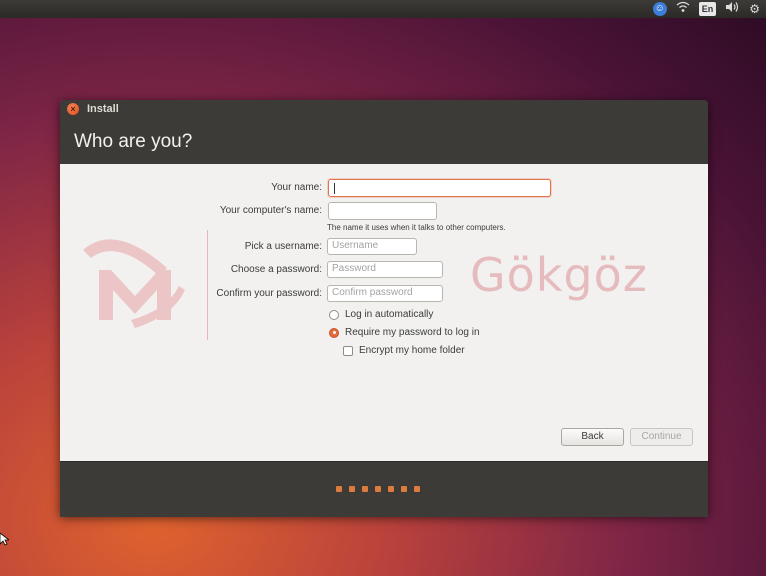  Describe the element at coordinates (276, 269) in the screenshot. I see `password-label: Choose a password:` at that location.